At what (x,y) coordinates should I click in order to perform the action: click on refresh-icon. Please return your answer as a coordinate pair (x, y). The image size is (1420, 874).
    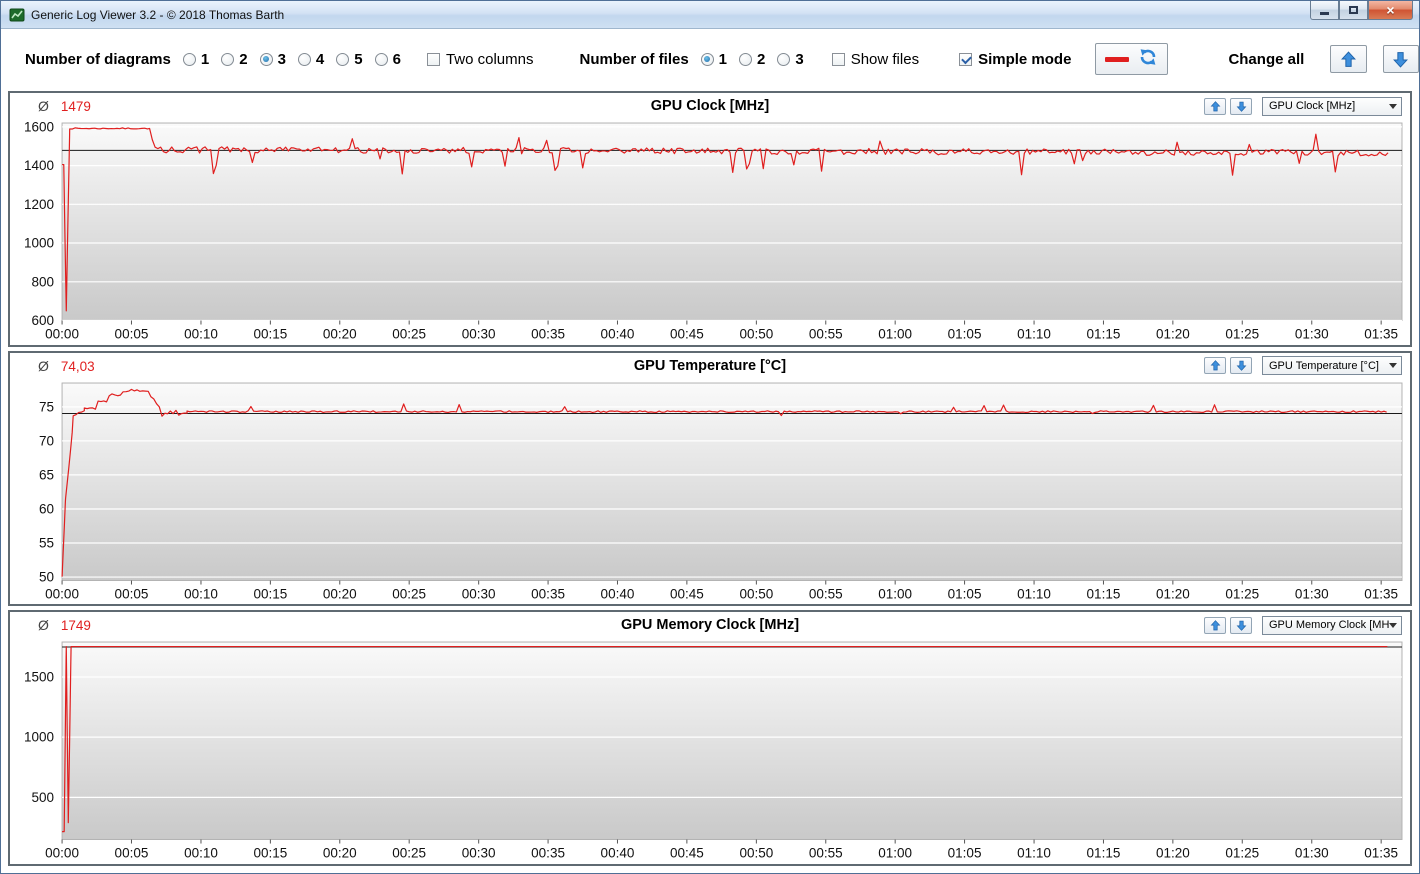
    Looking at the image, I should click on (1148, 59).